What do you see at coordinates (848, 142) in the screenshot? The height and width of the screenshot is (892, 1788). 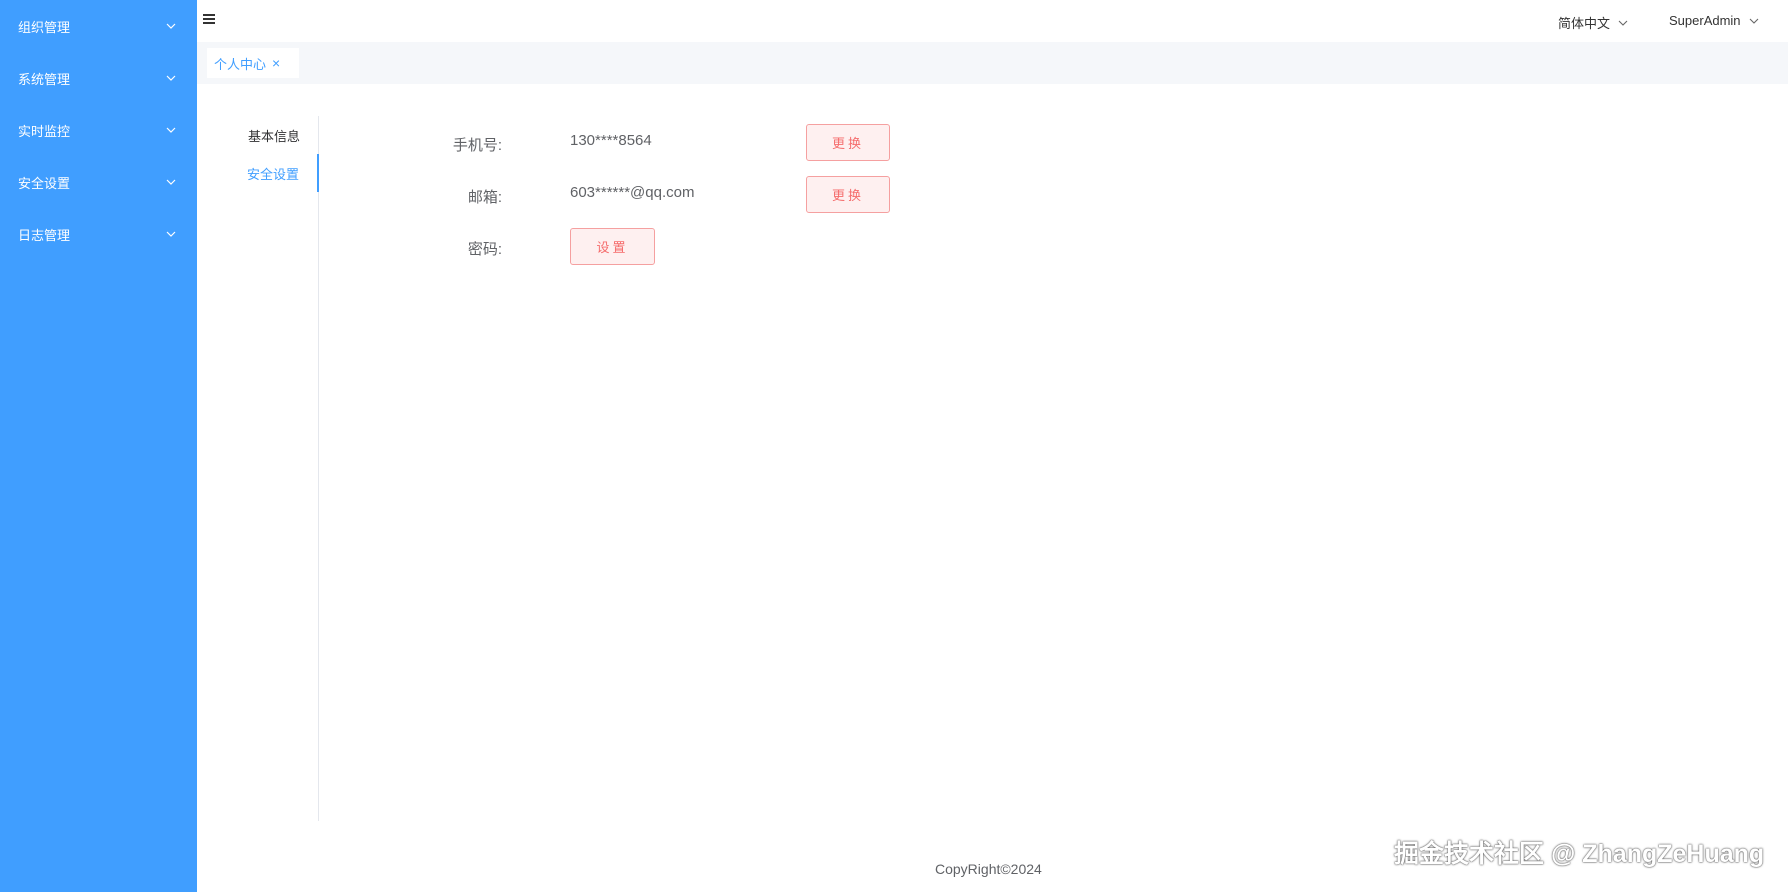 I see `change-phone-button: 更换` at bounding box center [848, 142].